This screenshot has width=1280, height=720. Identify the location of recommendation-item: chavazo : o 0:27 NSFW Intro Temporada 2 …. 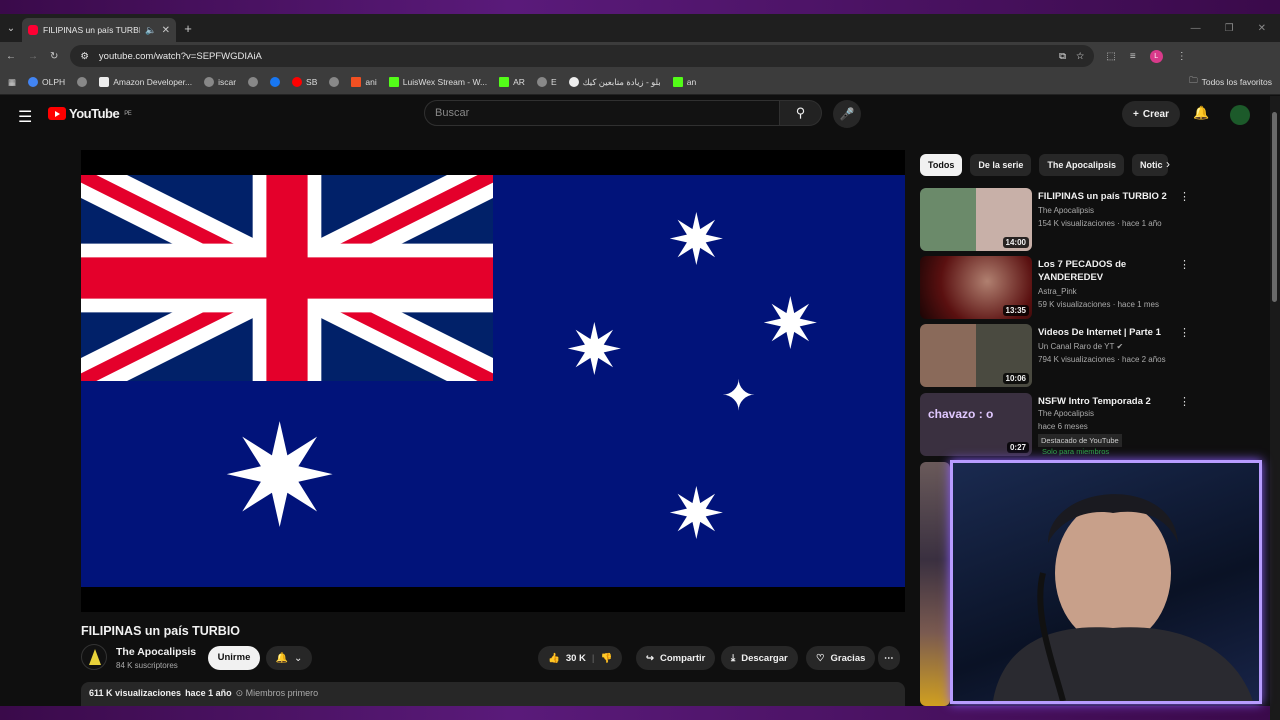
(1085, 425).